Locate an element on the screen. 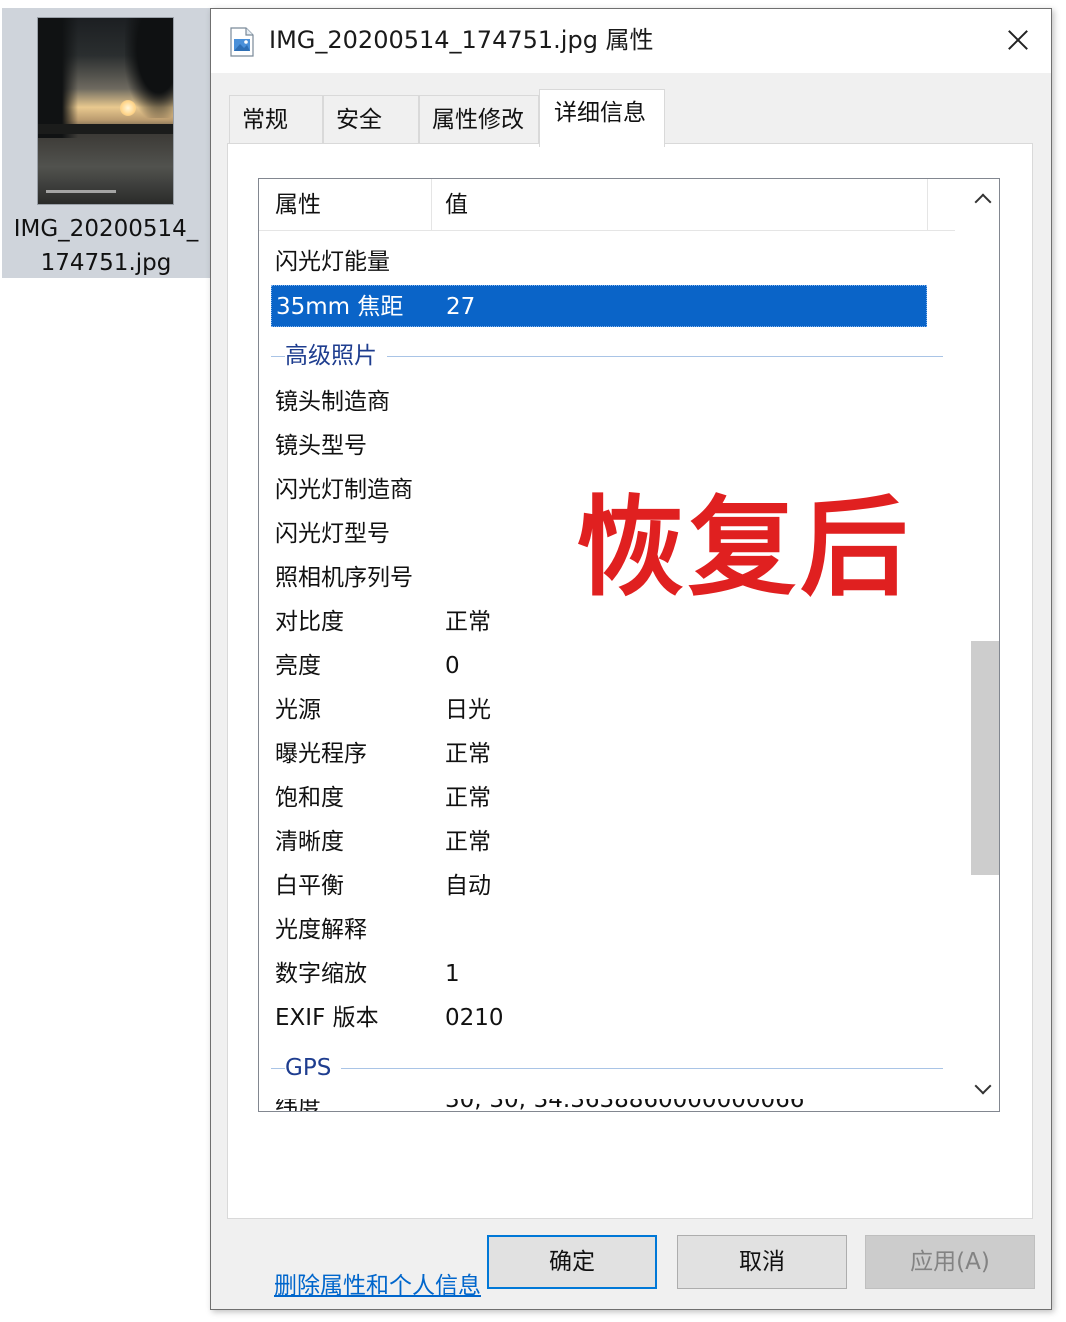 The height and width of the screenshot is (1322, 1066). property-name: 闪光灯能量 is located at coordinates (332, 262).